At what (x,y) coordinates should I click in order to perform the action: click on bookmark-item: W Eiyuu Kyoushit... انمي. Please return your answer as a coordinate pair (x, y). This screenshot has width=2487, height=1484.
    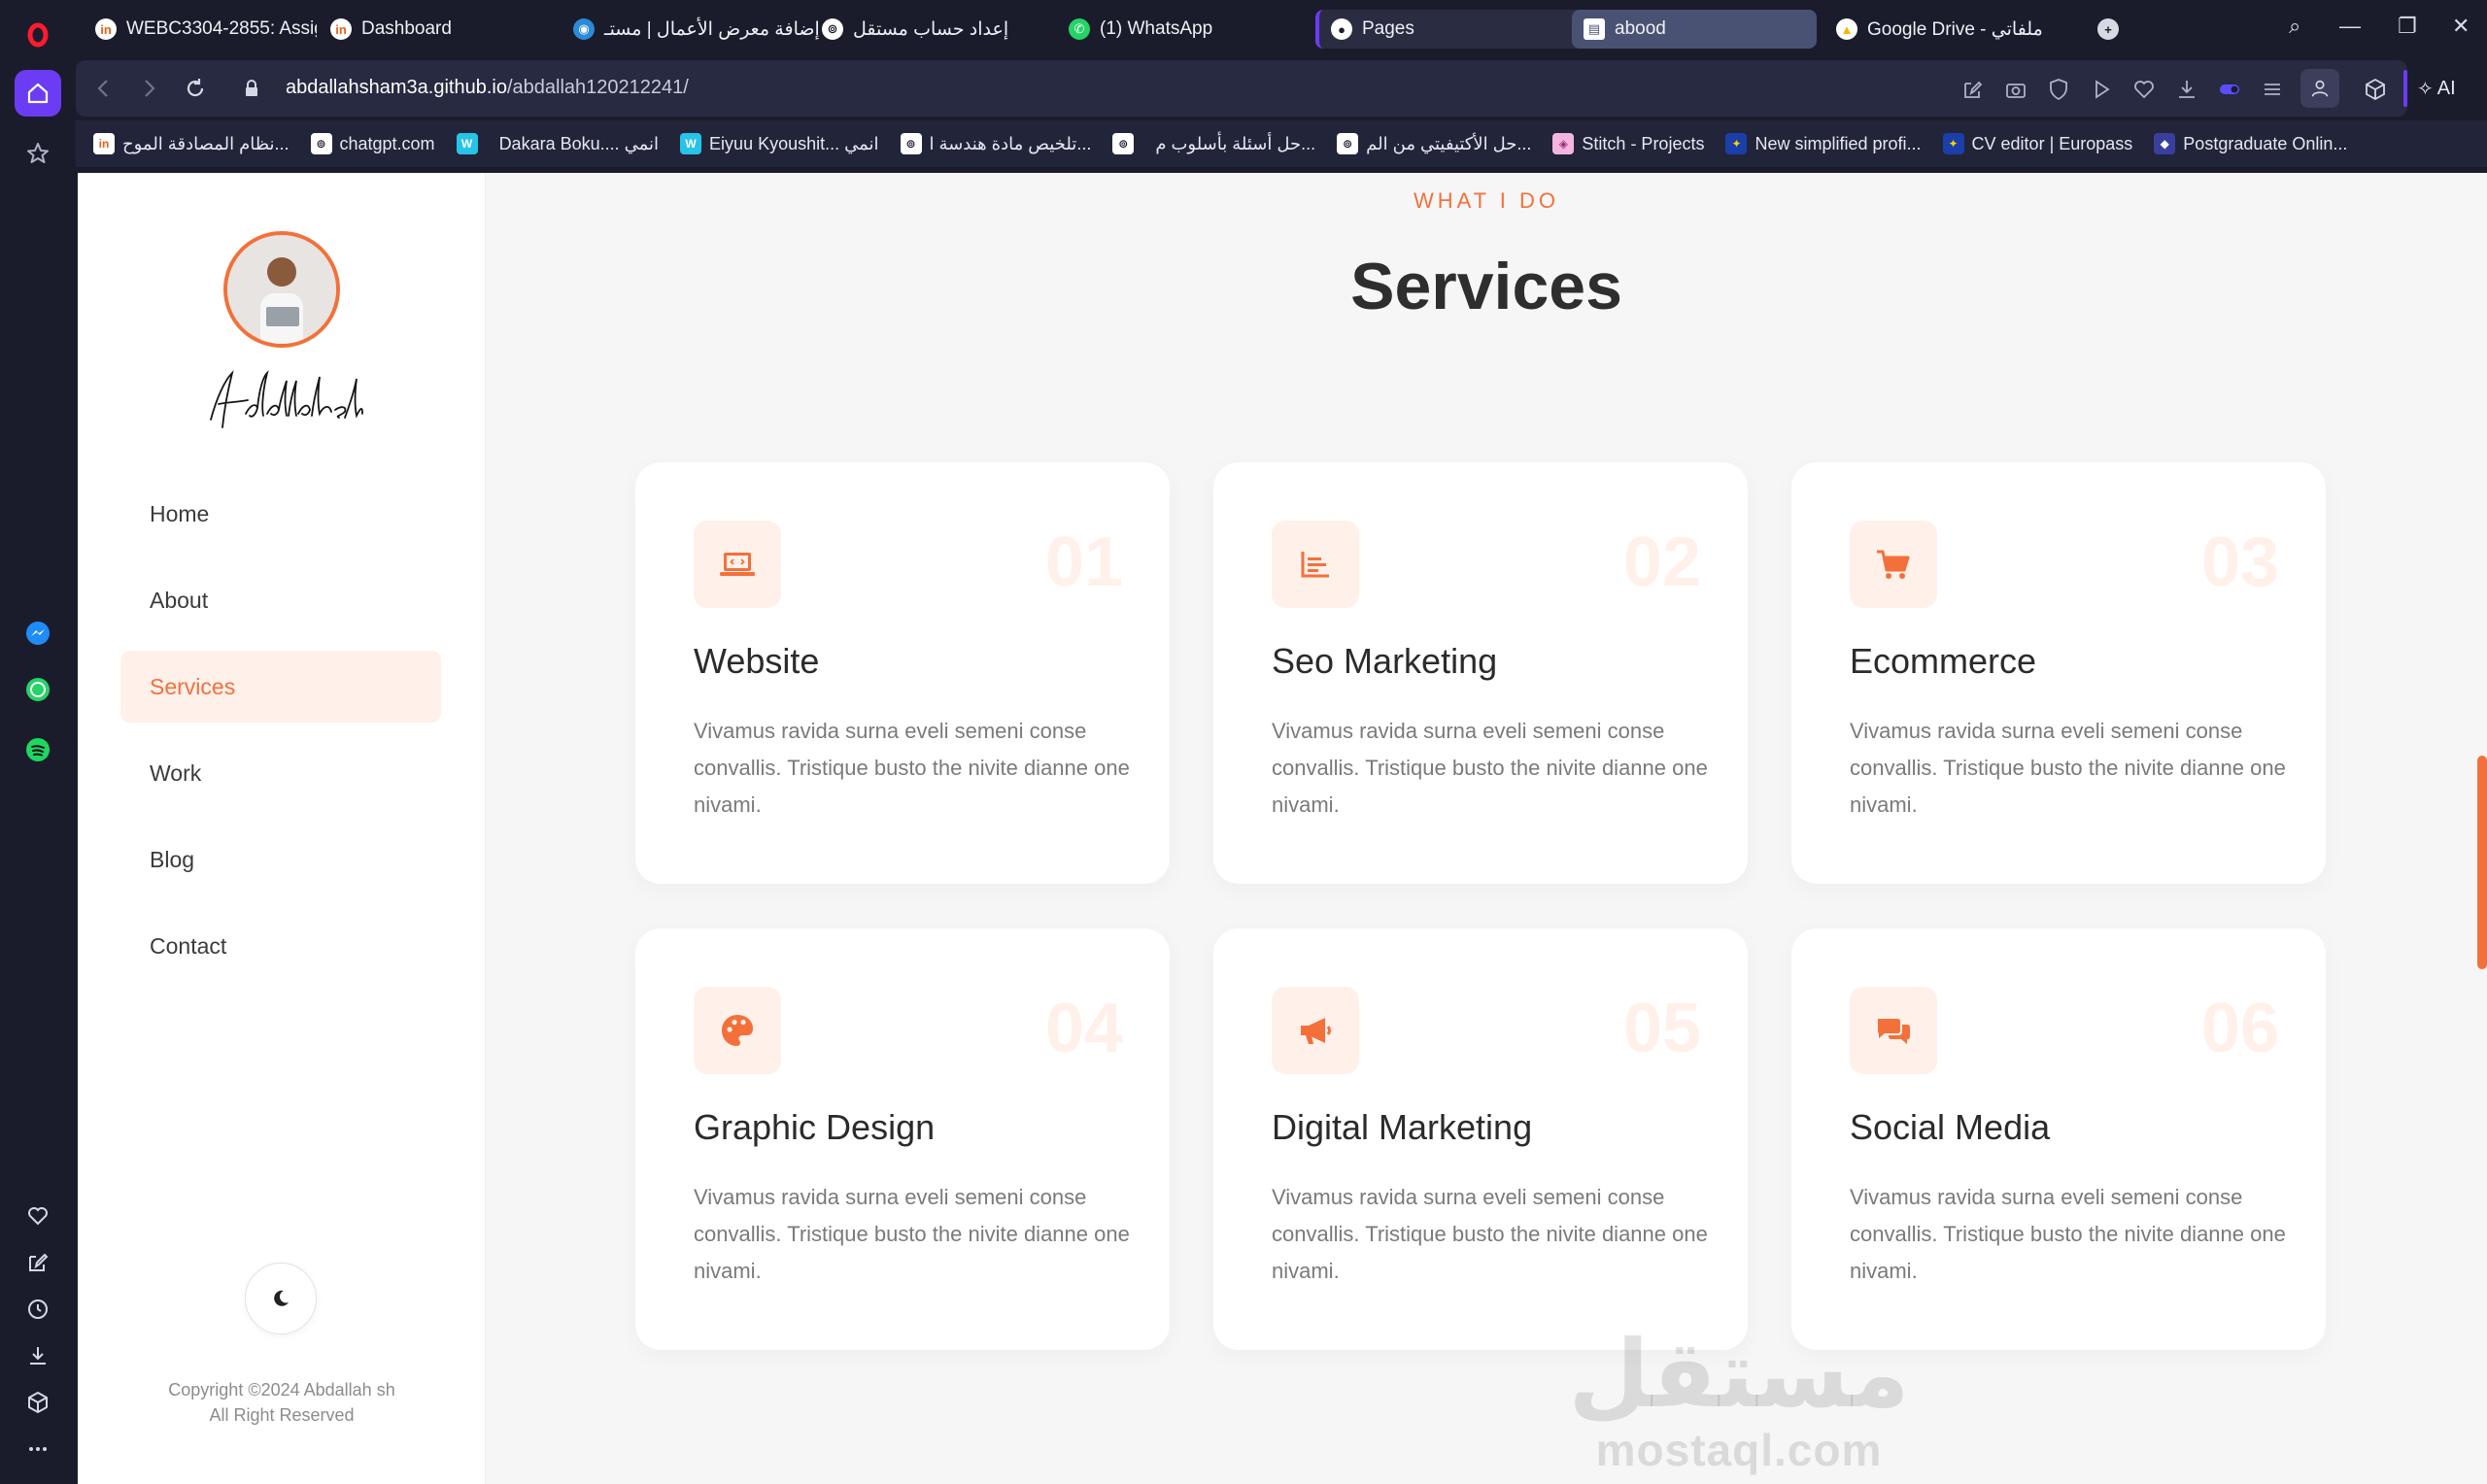
    Looking at the image, I should click on (779, 143).